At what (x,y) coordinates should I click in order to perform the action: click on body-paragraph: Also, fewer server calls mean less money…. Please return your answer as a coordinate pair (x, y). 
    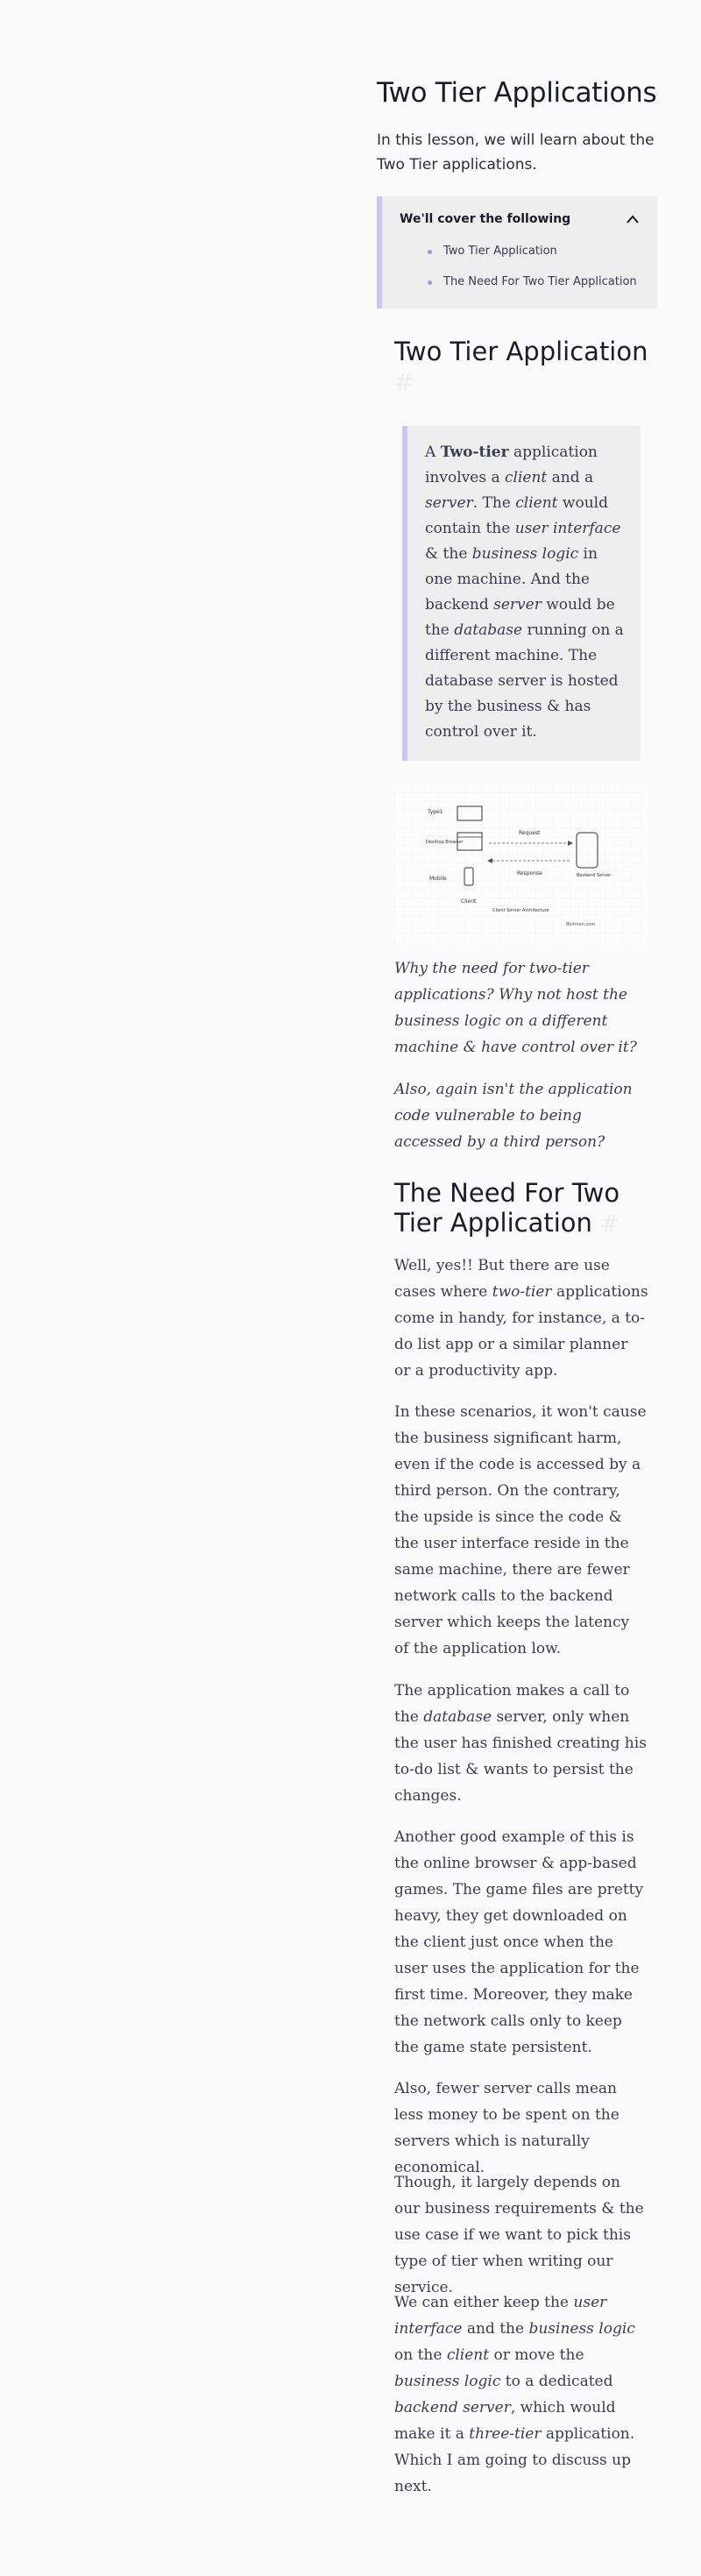
    Looking at the image, I should click on (507, 2128).